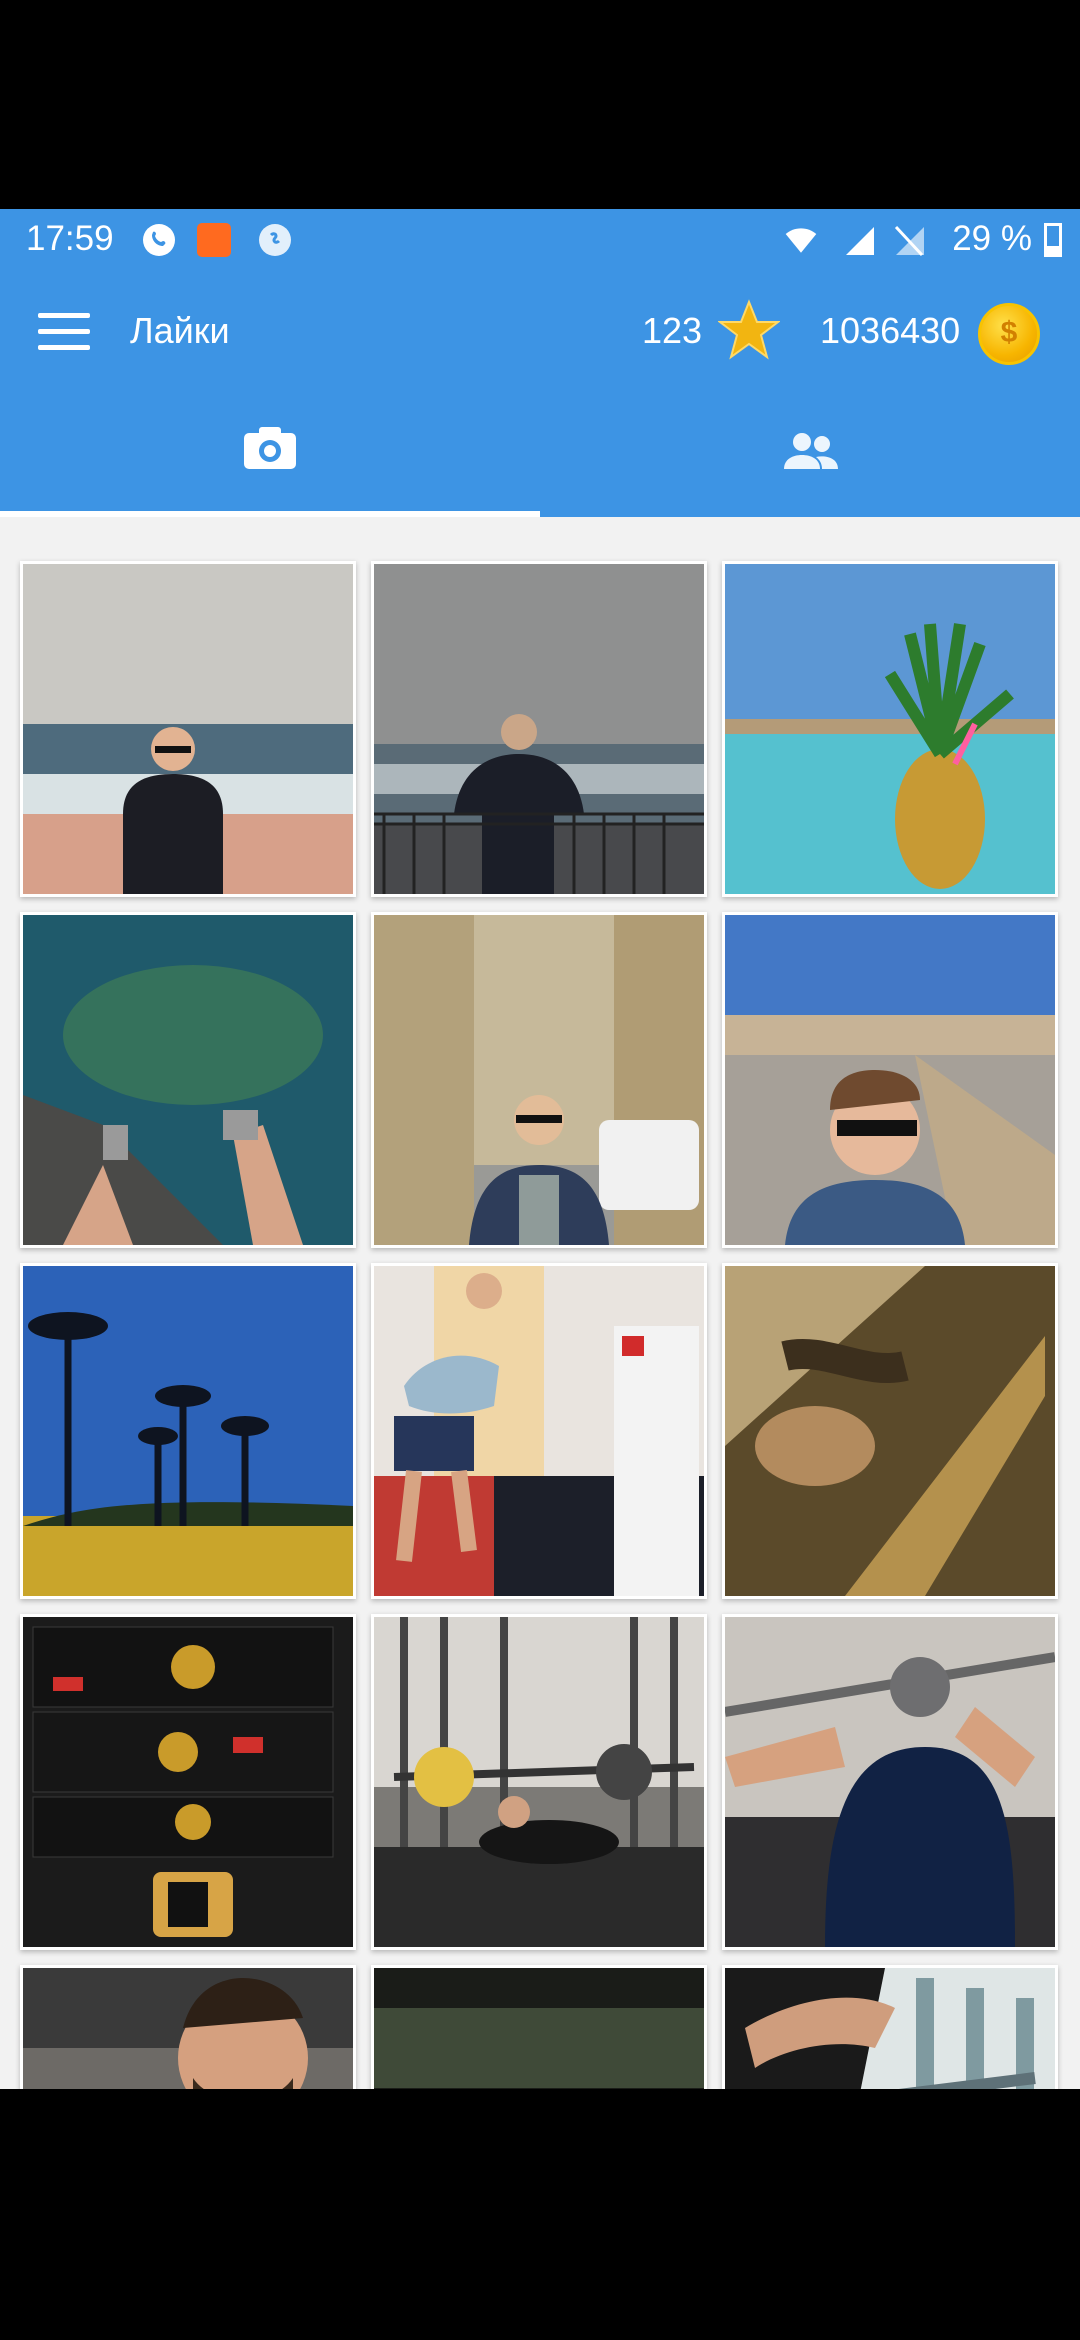  I want to click on no-signal-icon, so click(909, 241).